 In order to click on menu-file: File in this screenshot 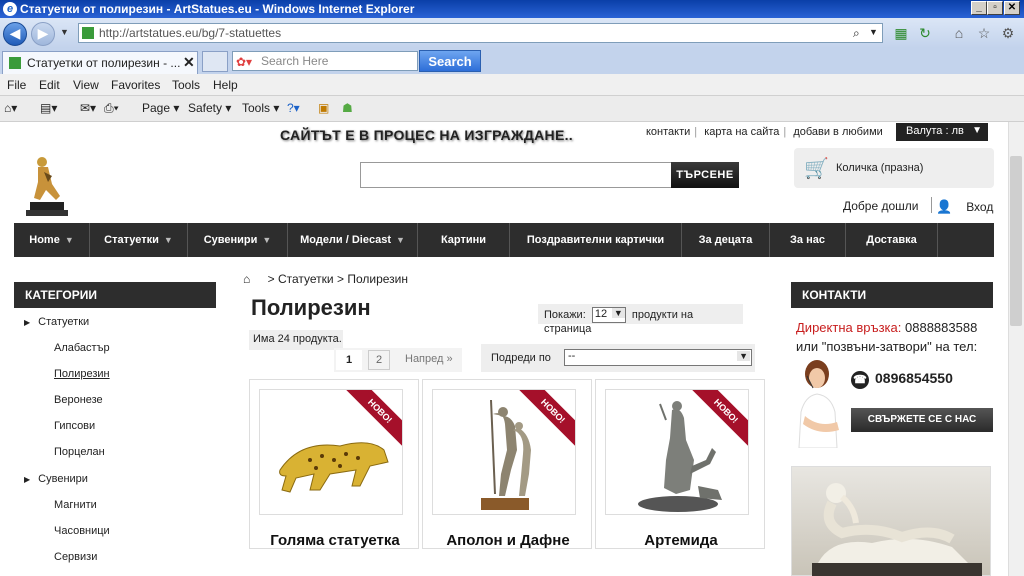, I will do `click(16, 85)`.